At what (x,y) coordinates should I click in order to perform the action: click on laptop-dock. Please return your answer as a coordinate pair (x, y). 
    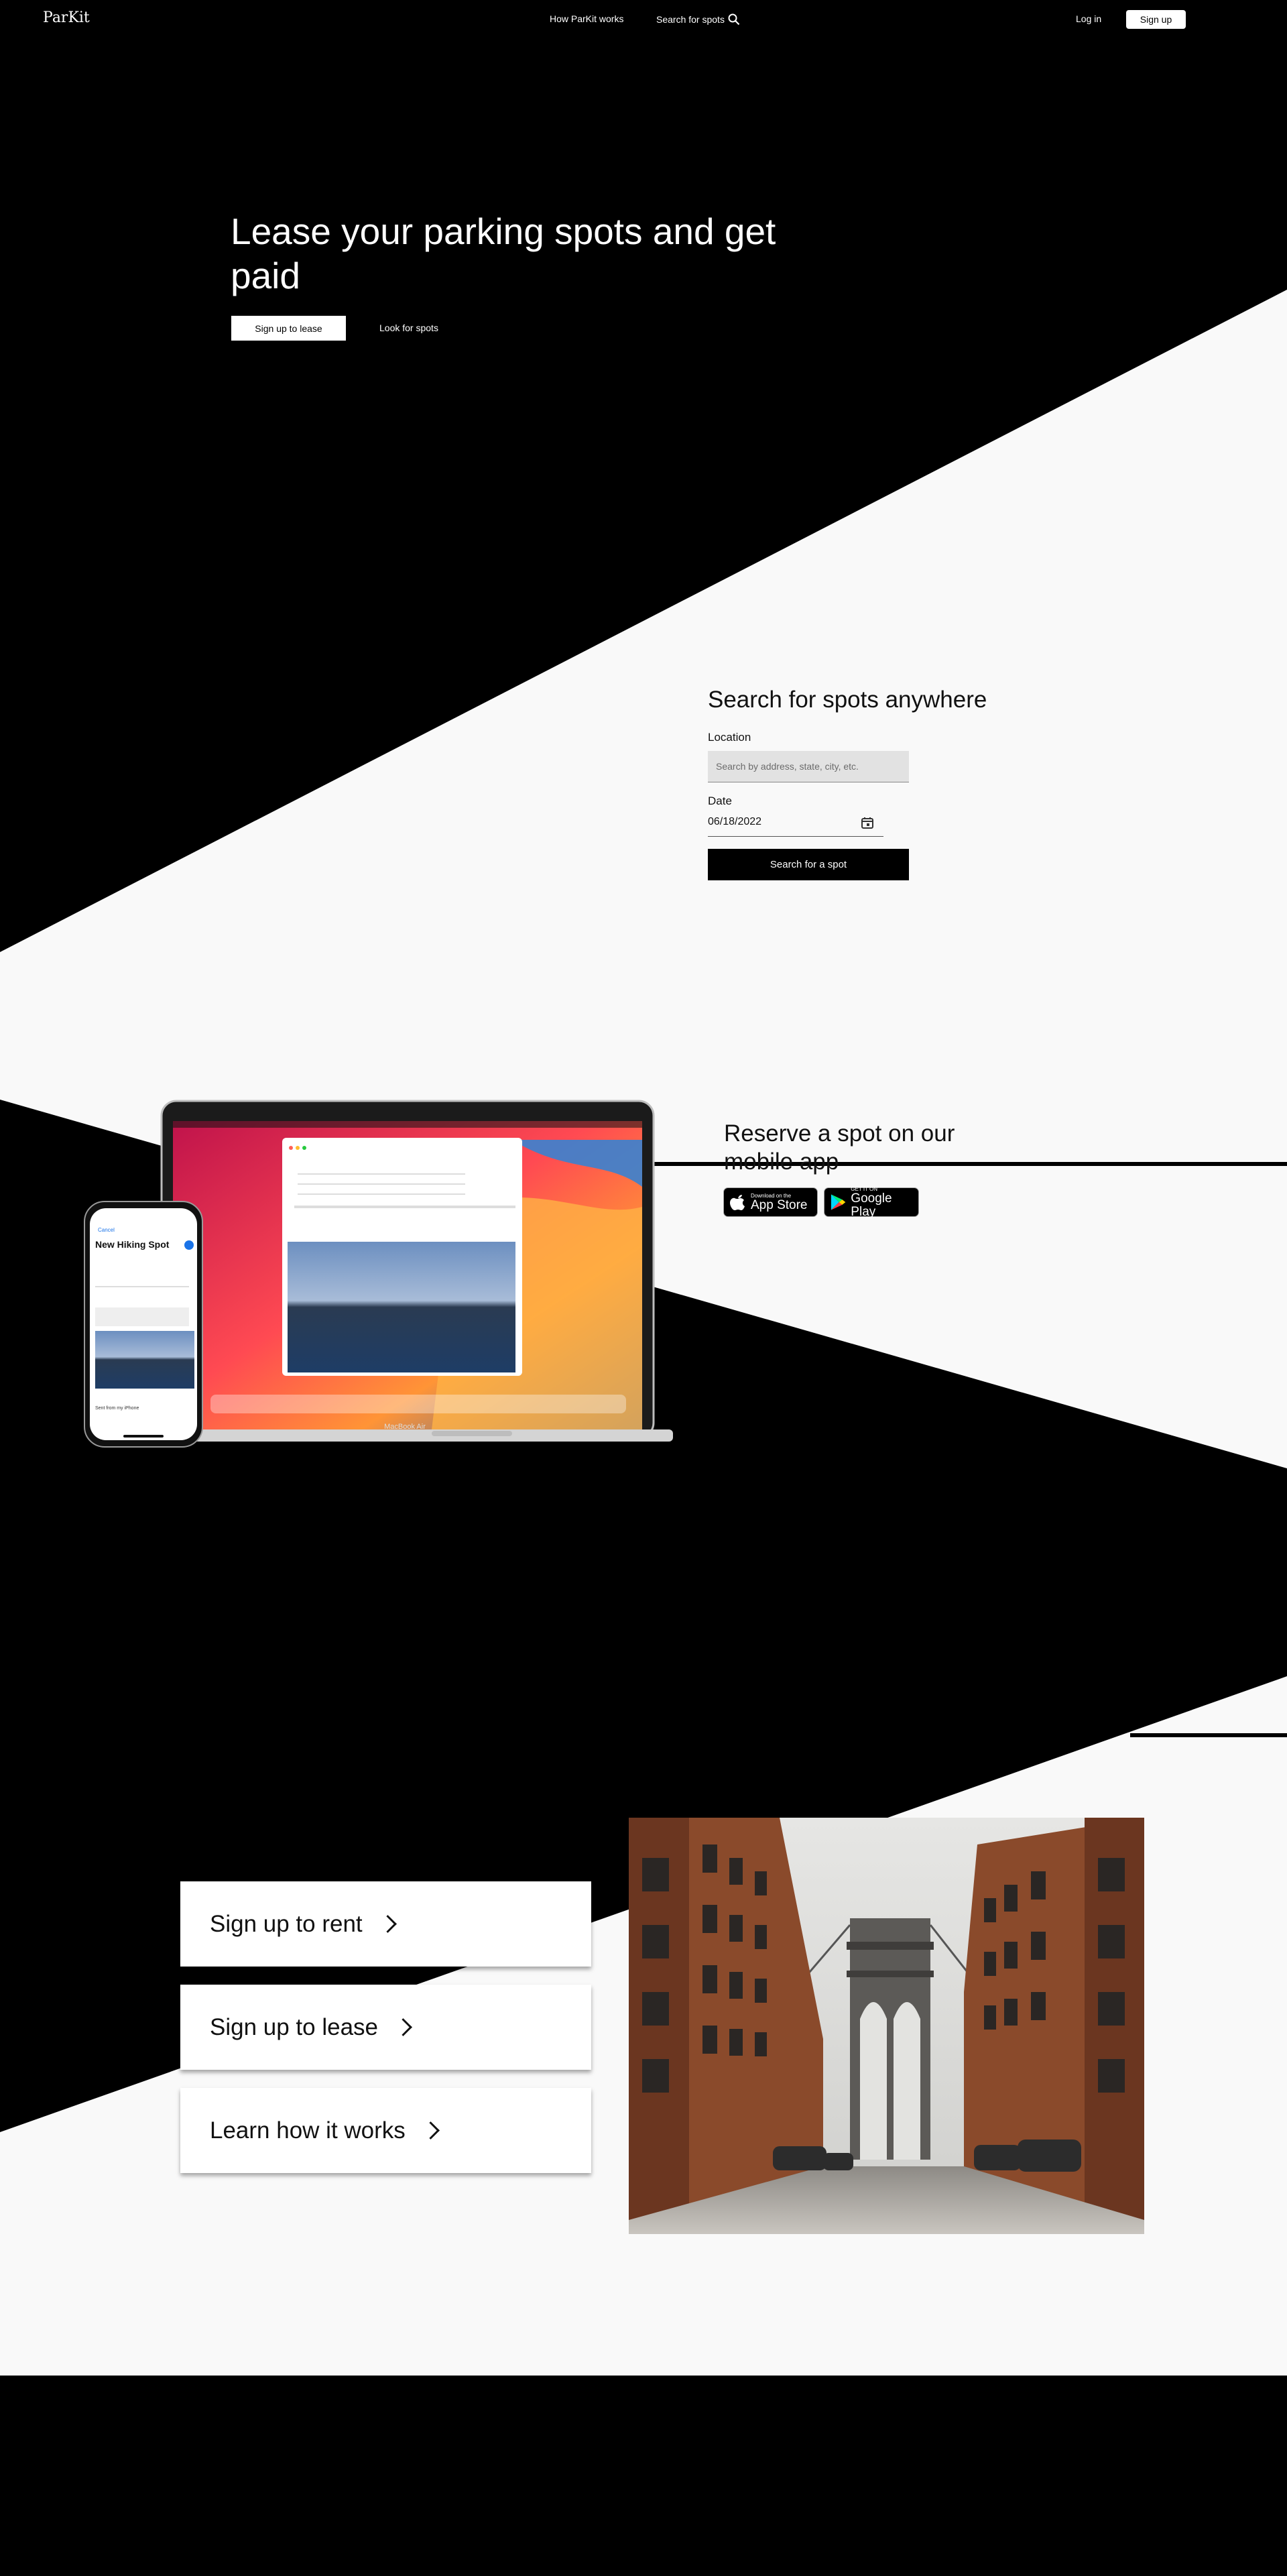
    Looking at the image, I should click on (418, 1404).